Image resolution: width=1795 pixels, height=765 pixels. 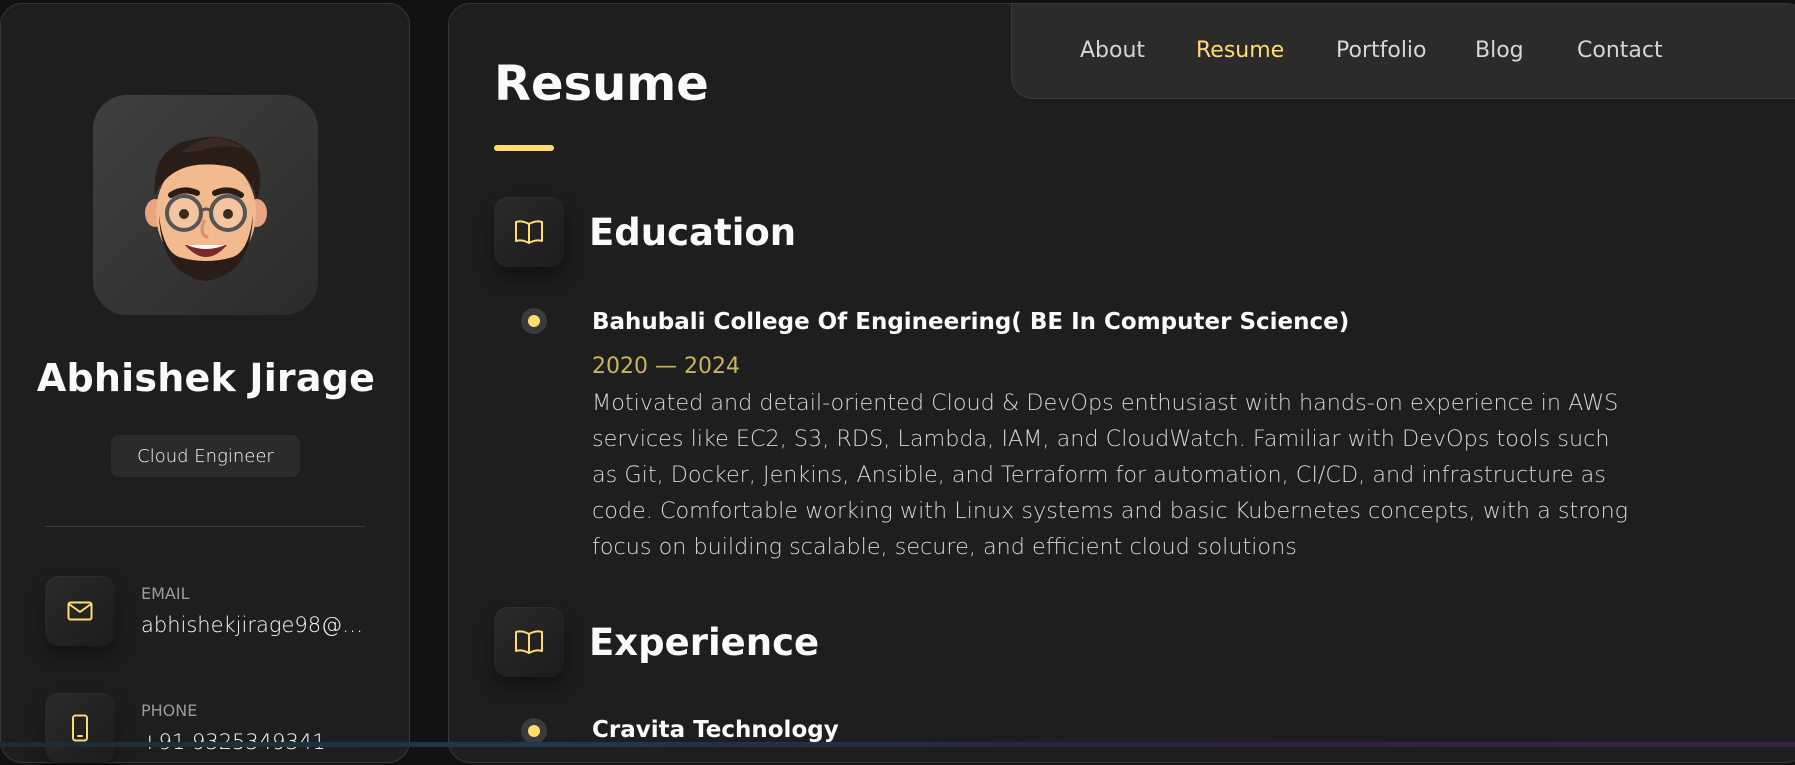 I want to click on profile-name: Abhishek Jirage, so click(x=206, y=378).